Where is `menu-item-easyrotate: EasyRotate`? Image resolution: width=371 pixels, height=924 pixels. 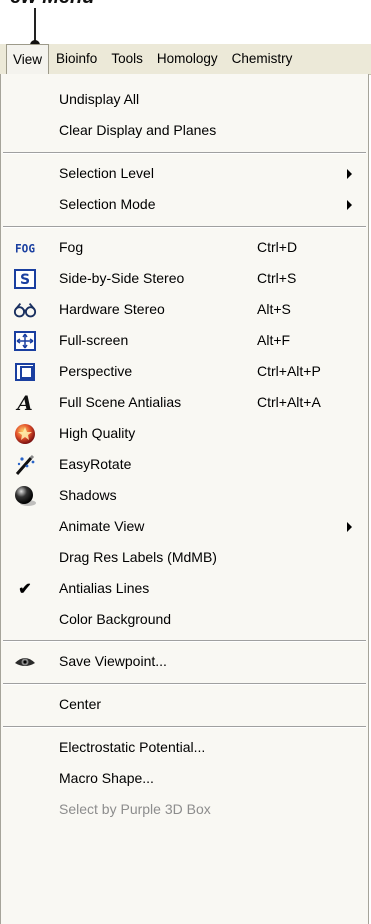
menu-item-easyrotate: EasyRotate is located at coordinates (184, 464).